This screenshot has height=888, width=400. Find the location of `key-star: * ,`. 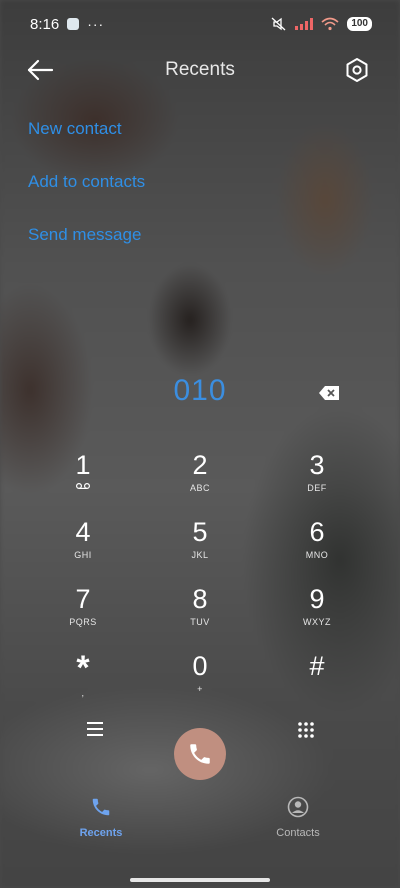

key-star: * , is located at coordinates (83, 682).